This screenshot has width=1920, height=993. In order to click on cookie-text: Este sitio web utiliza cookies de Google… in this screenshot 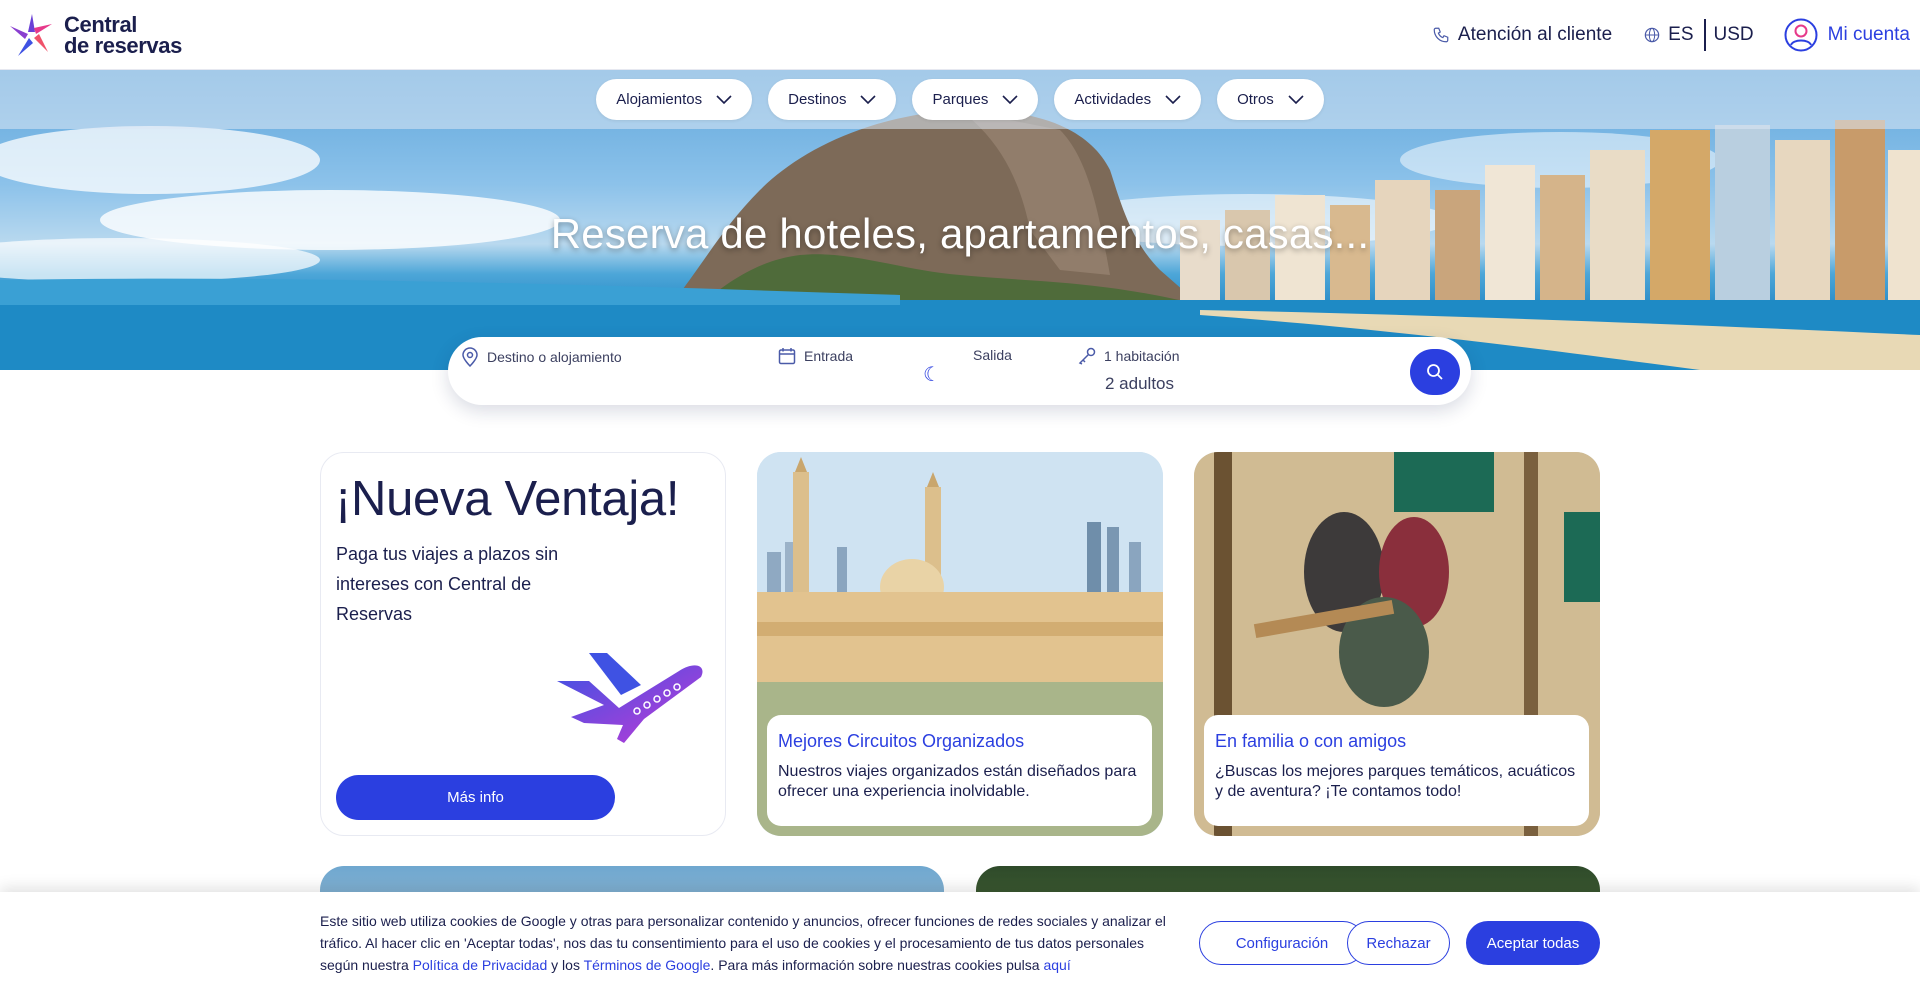, I will do `click(751, 943)`.